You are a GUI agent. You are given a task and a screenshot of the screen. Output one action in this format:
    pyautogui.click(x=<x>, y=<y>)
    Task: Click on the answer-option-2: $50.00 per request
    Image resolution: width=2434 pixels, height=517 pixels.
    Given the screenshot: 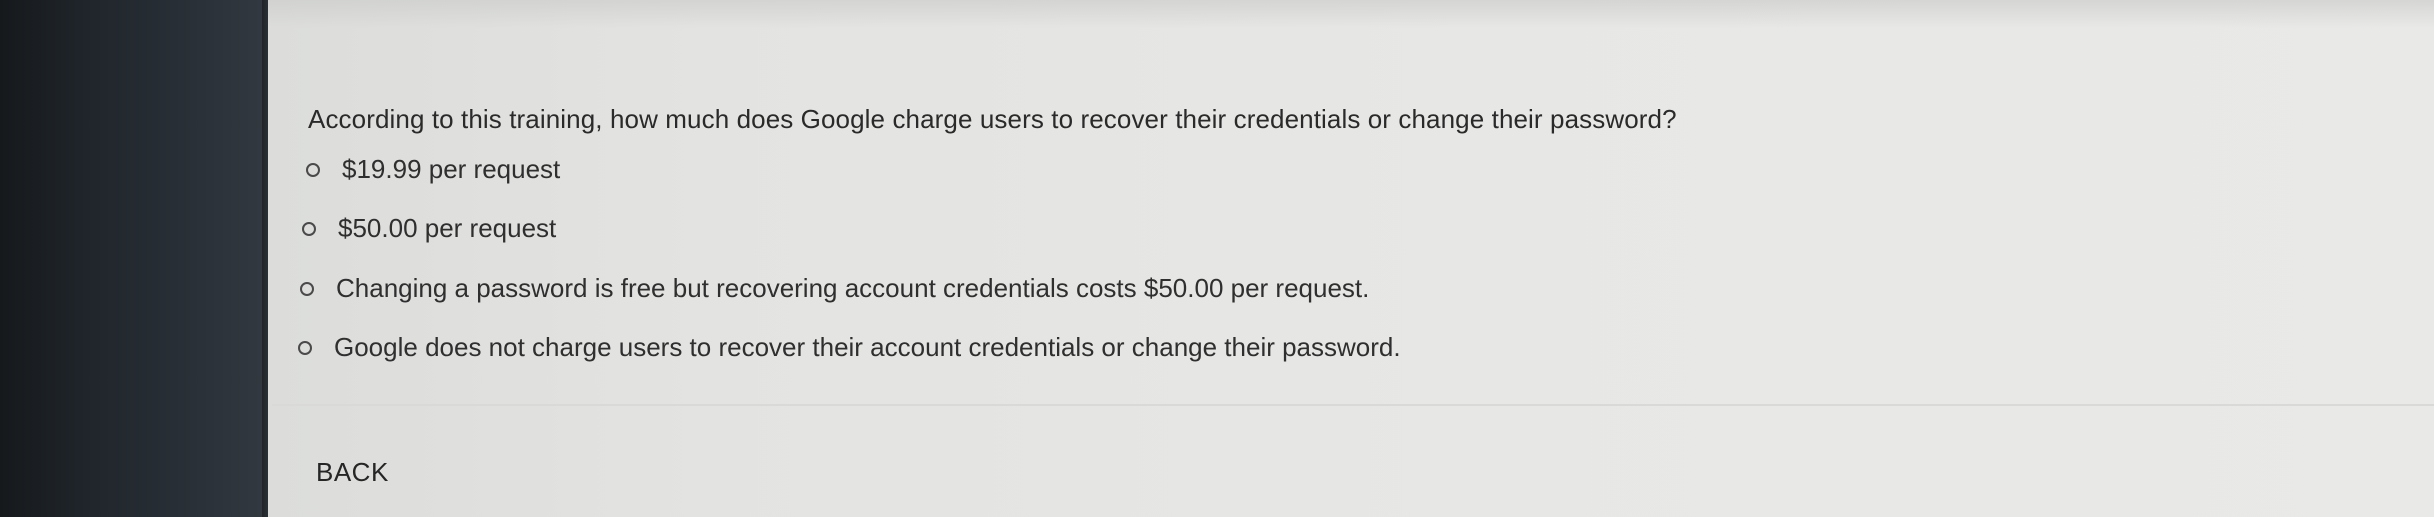 What is the action you would take?
    pyautogui.click(x=429, y=228)
    